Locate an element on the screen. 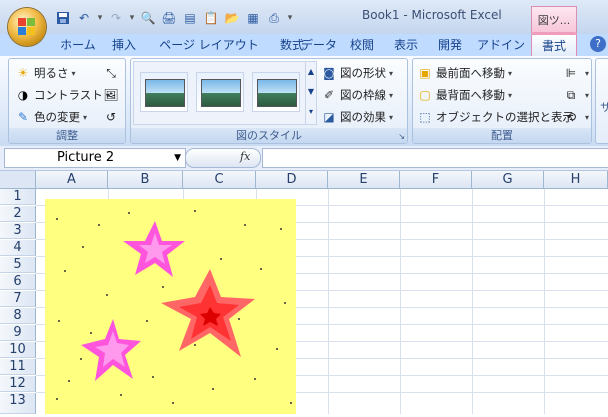  tab-data: データ is located at coordinates (319, 45).